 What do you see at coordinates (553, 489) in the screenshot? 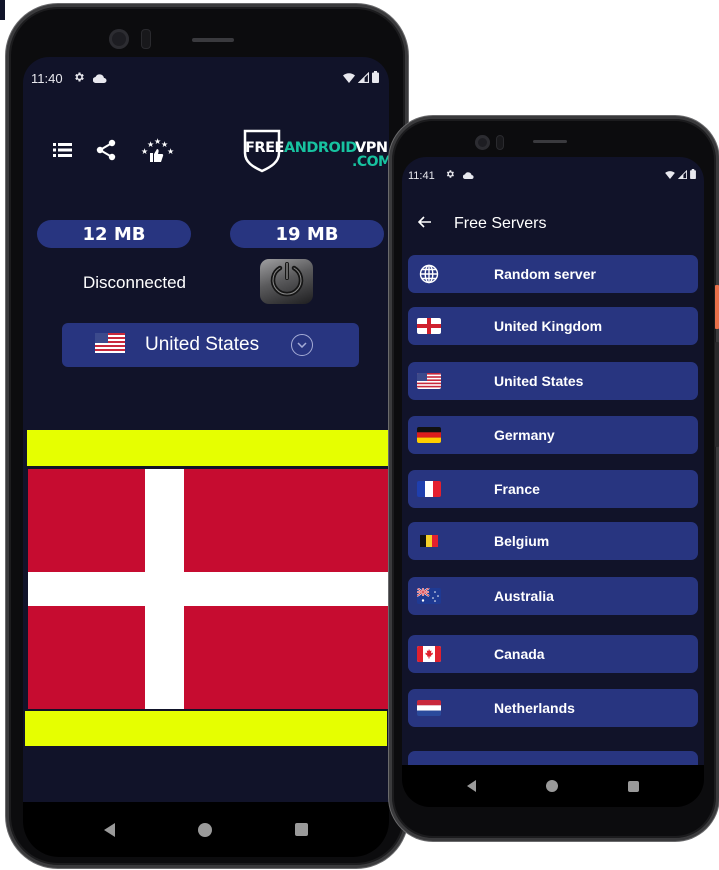
I see `server-item-france: France` at bounding box center [553, 489].